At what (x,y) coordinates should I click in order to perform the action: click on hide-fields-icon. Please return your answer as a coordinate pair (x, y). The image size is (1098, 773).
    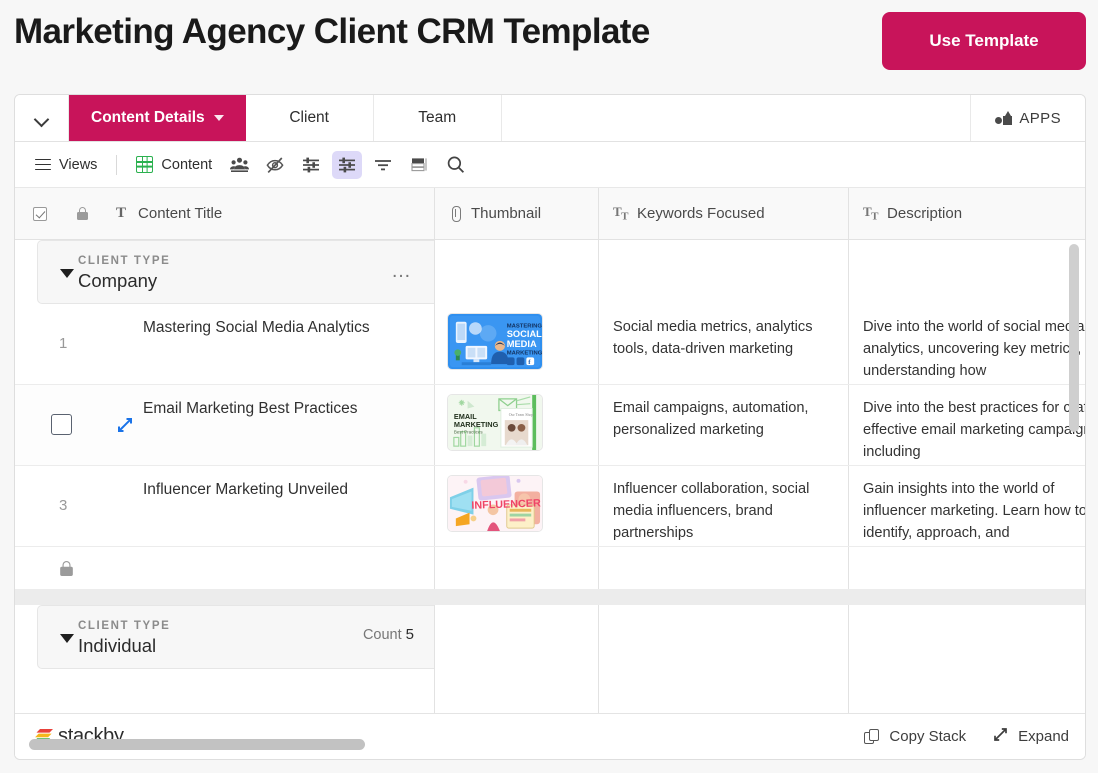
    Looking at the image, I should click on (275, 165).